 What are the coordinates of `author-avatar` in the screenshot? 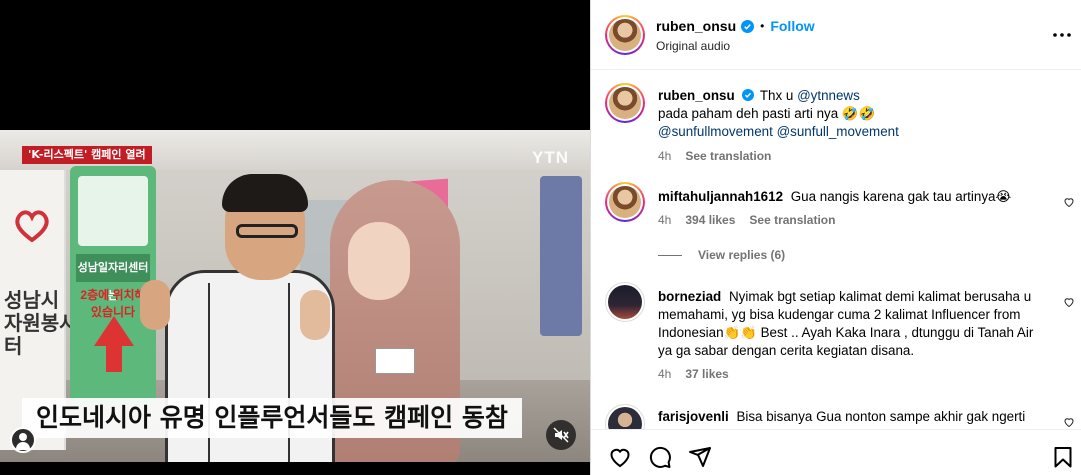 It's located at (625, 35).